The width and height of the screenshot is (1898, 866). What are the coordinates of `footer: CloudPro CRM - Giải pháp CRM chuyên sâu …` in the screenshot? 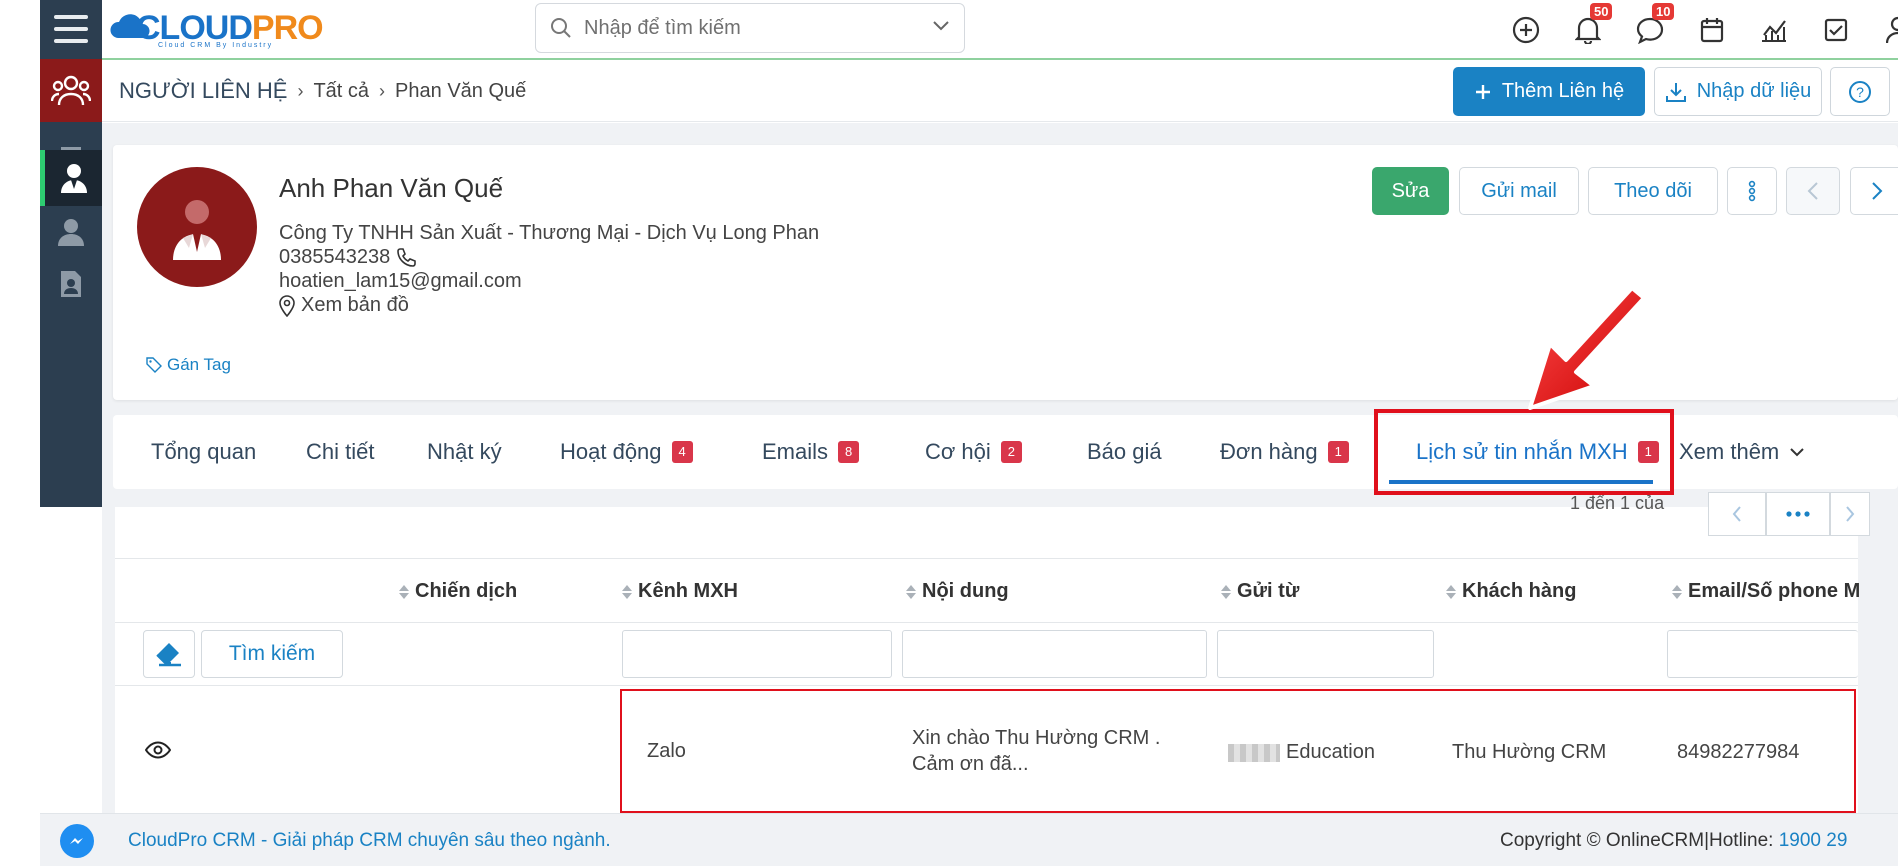 It's located at (969, 839).